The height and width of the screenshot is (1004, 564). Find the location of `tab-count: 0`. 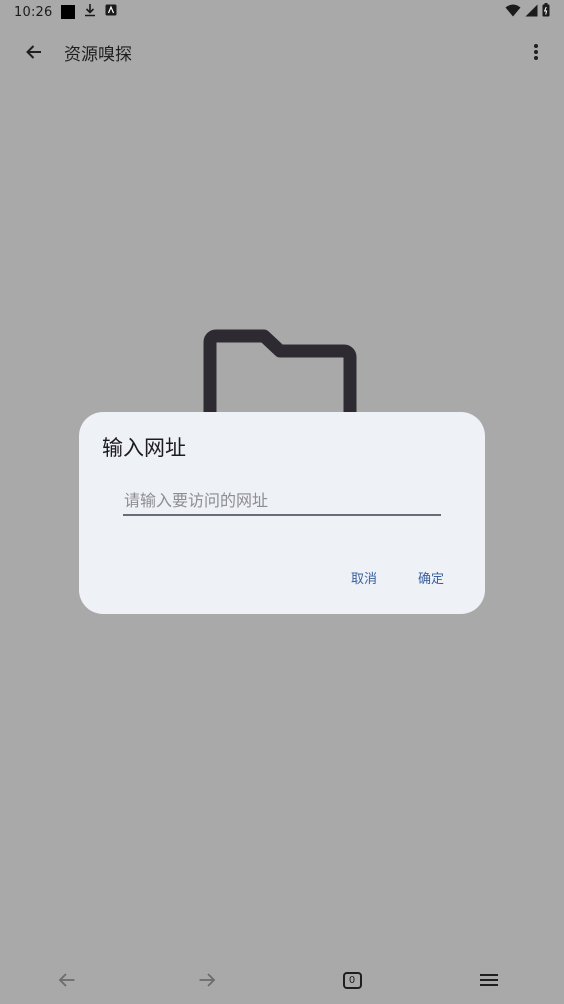

tab-count: 0 is located at coordinates (352, 980).